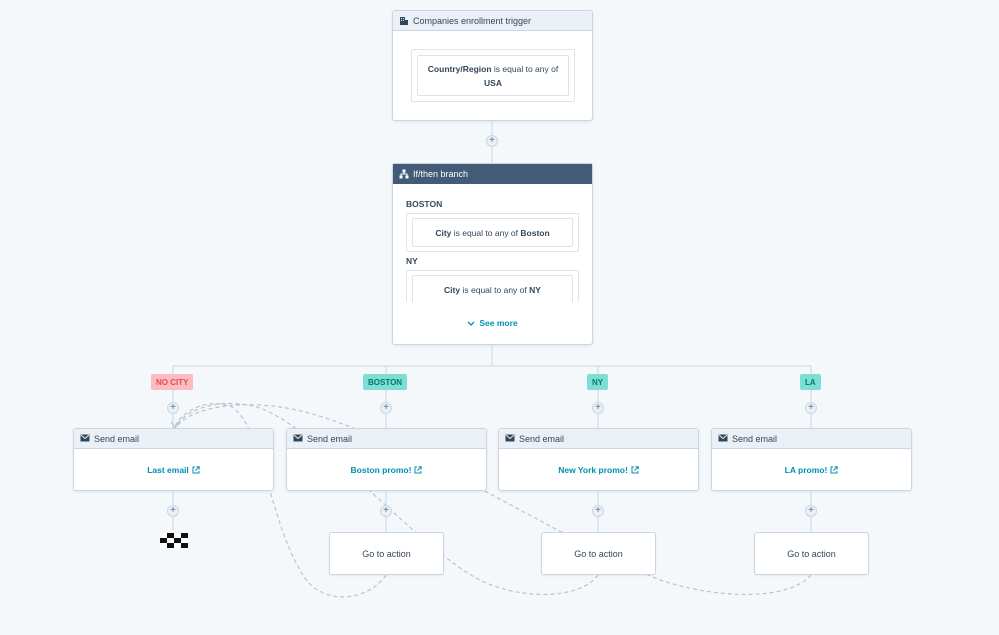  What do you see at coordinates (381, 470) in the screenshot?
I see `email-link: Boston promo!` at bounding box center [381, 470].